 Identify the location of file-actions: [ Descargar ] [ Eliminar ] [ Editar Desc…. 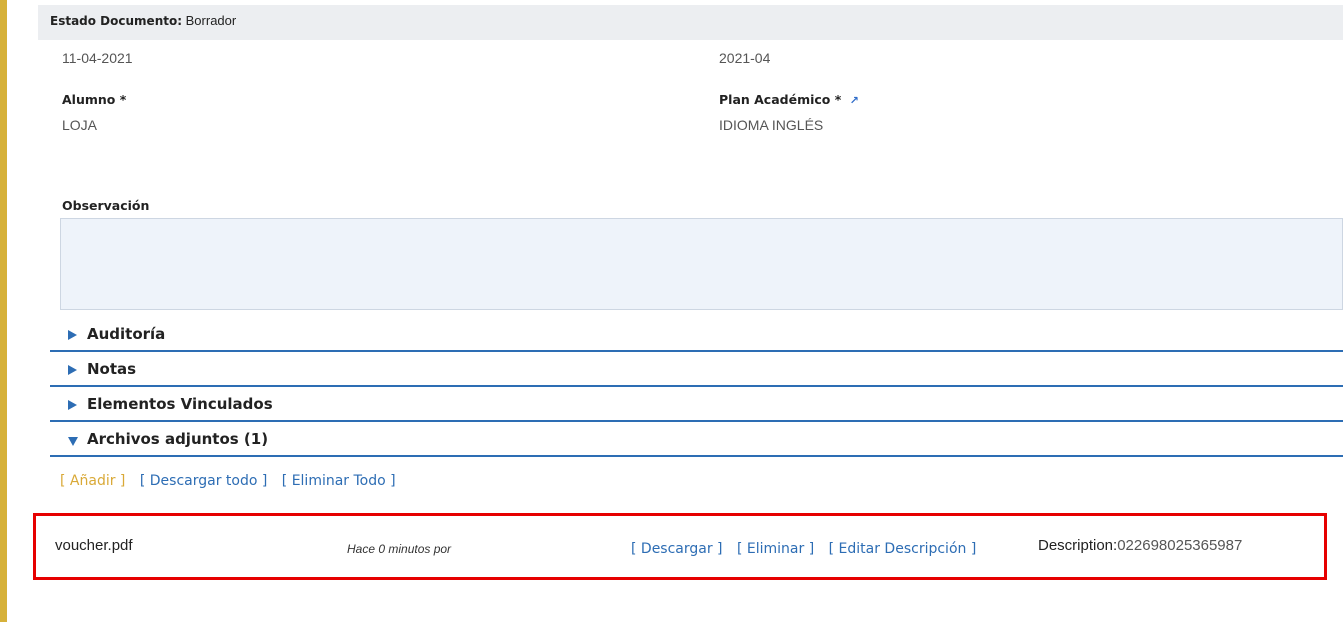
(808, 549).